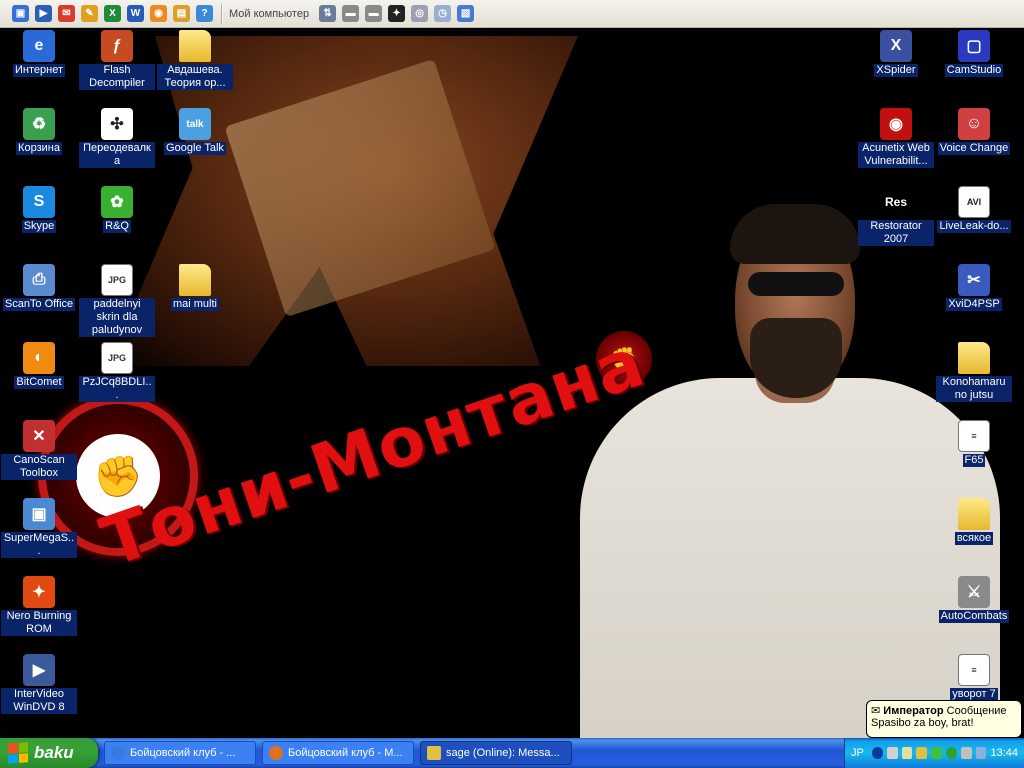  What do you see at coordinates (876, 711) in the screenshot?
I see `notification-icon: ✉` at bounding box center [876, 711].